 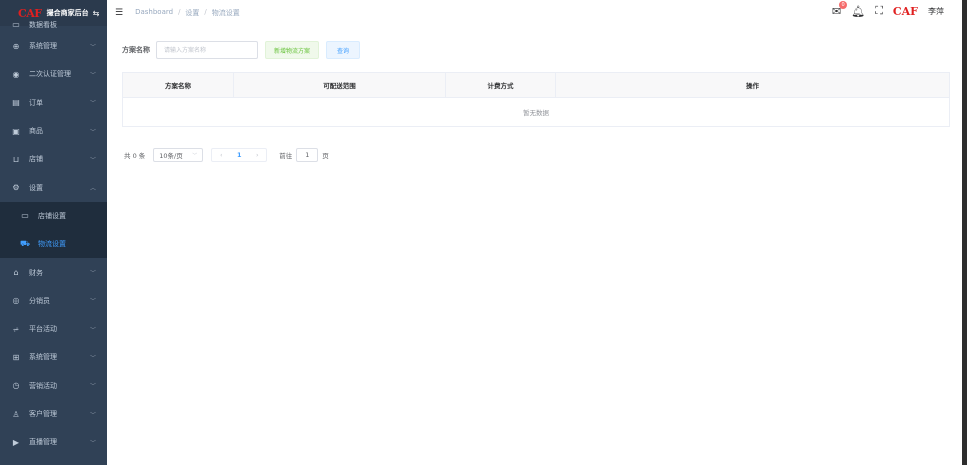 I want to click on bell-icon: 🔔︎, so click(x=858, y=11).